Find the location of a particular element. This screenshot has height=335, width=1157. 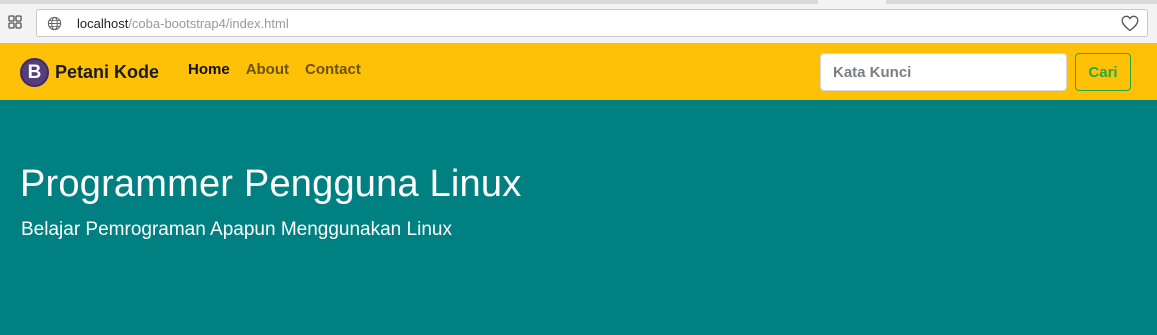

nav-link-contact: Contact is located at coordinates (333, 69).